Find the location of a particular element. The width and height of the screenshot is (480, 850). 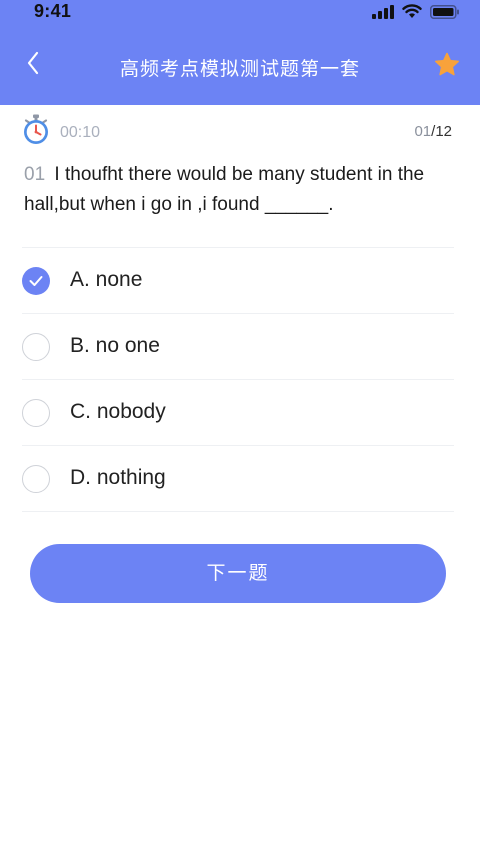

status-icons is located at coordinates (416, 14).